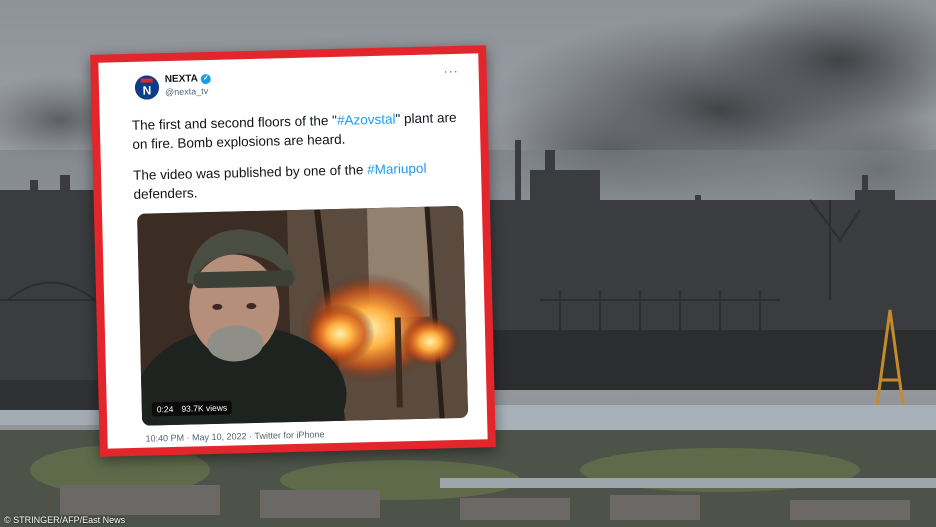 This screenshot has height=527, width=936. I want to click on hashtag-azovstal: #Azovstal, so click(366, 119).